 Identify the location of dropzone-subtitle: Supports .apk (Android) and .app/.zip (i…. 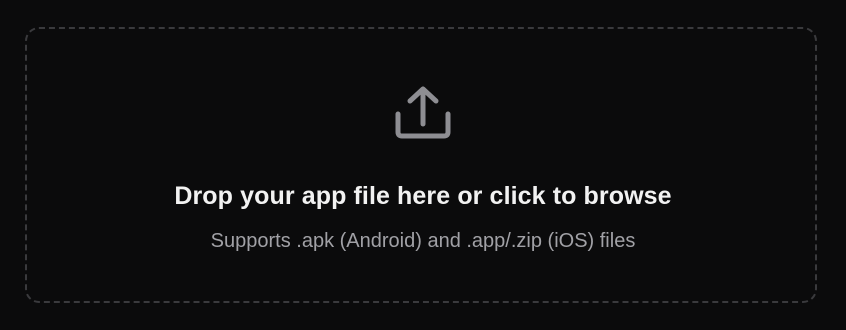
(423, 241).